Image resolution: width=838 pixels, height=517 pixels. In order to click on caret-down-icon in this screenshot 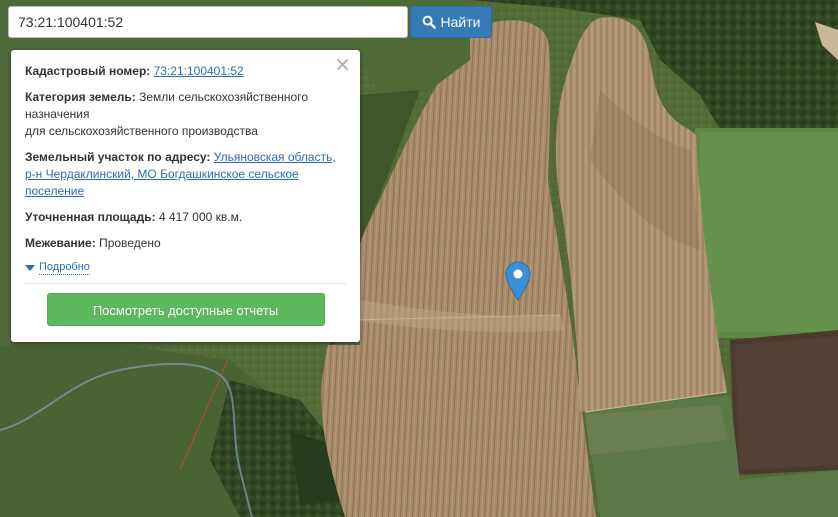, I will do `click(30, 267)`.